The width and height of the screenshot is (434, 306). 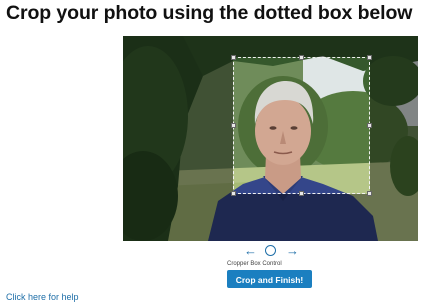 What do you see at coordinates (254, 264) in the screenshot?
I see `cropper-control-label: Cropper Box Control` at bounding box center [254, 264].